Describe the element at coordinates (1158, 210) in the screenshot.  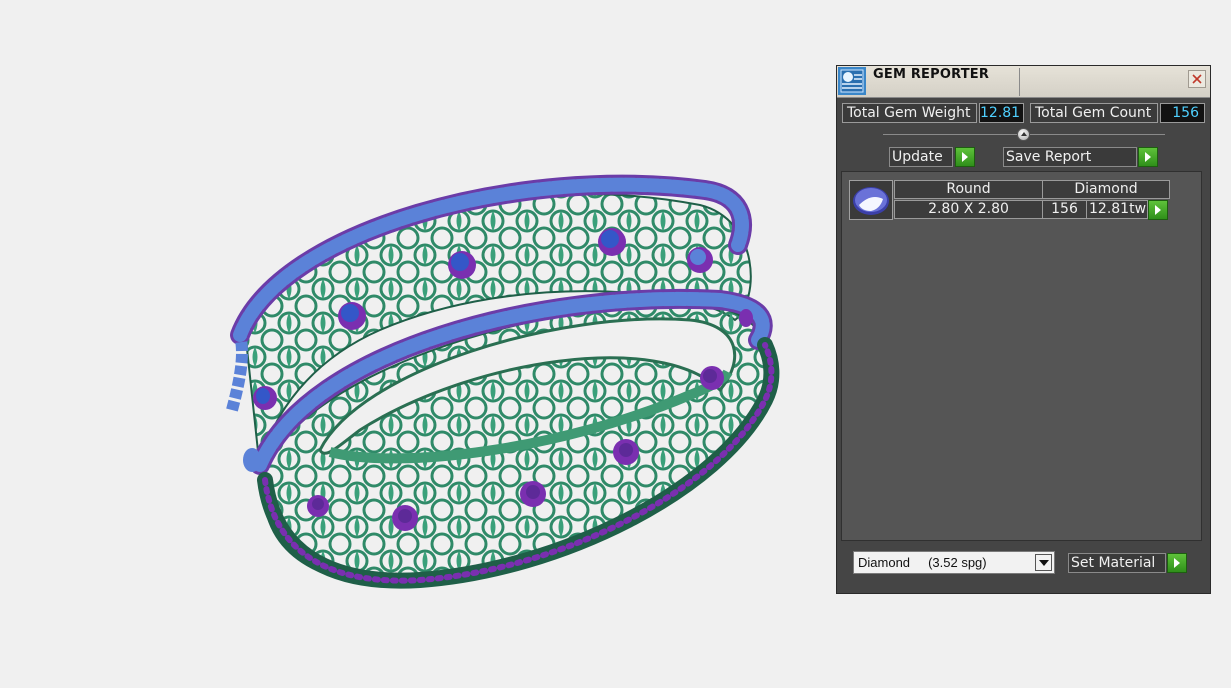
I see `gem-row-go-icon` at that location.